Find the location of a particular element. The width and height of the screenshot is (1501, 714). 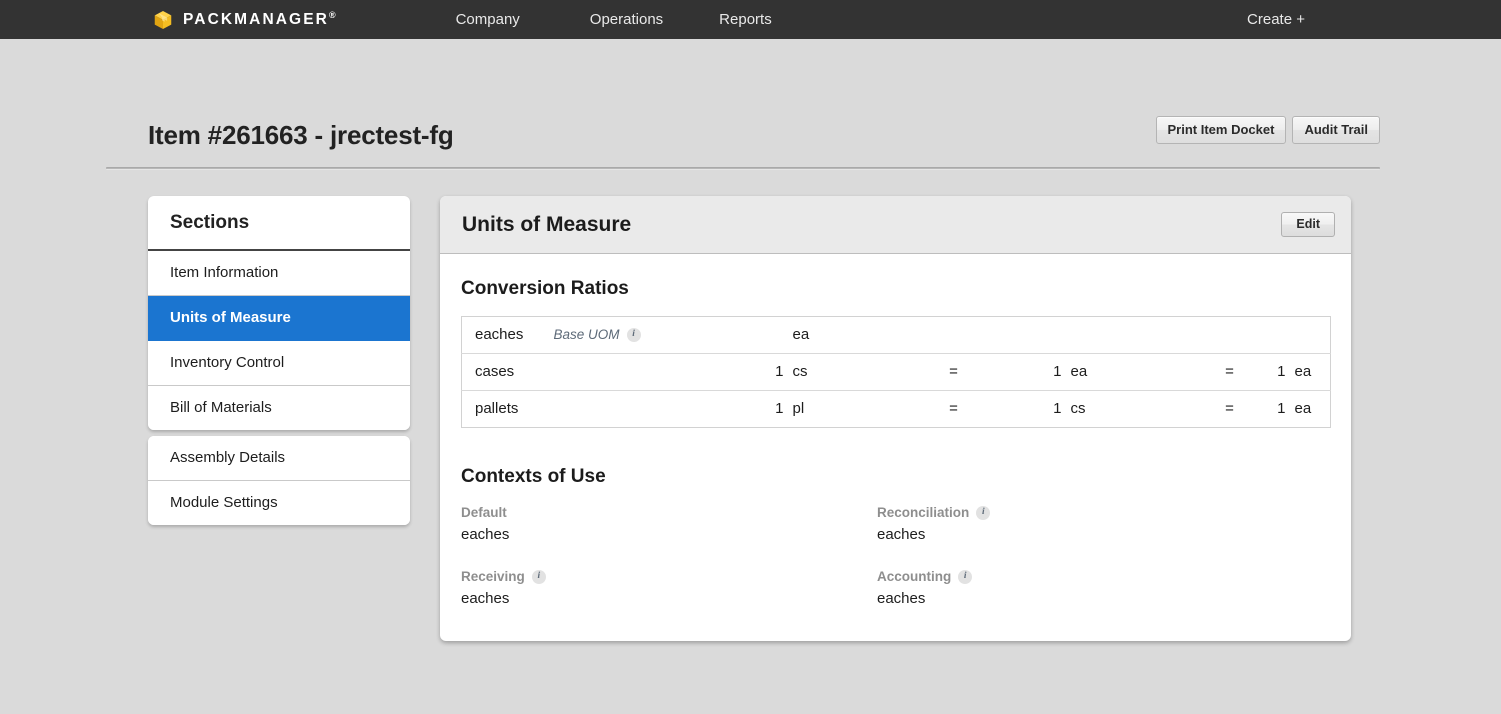

nav-item-operations: Operations is located at coordinates (626, 19).